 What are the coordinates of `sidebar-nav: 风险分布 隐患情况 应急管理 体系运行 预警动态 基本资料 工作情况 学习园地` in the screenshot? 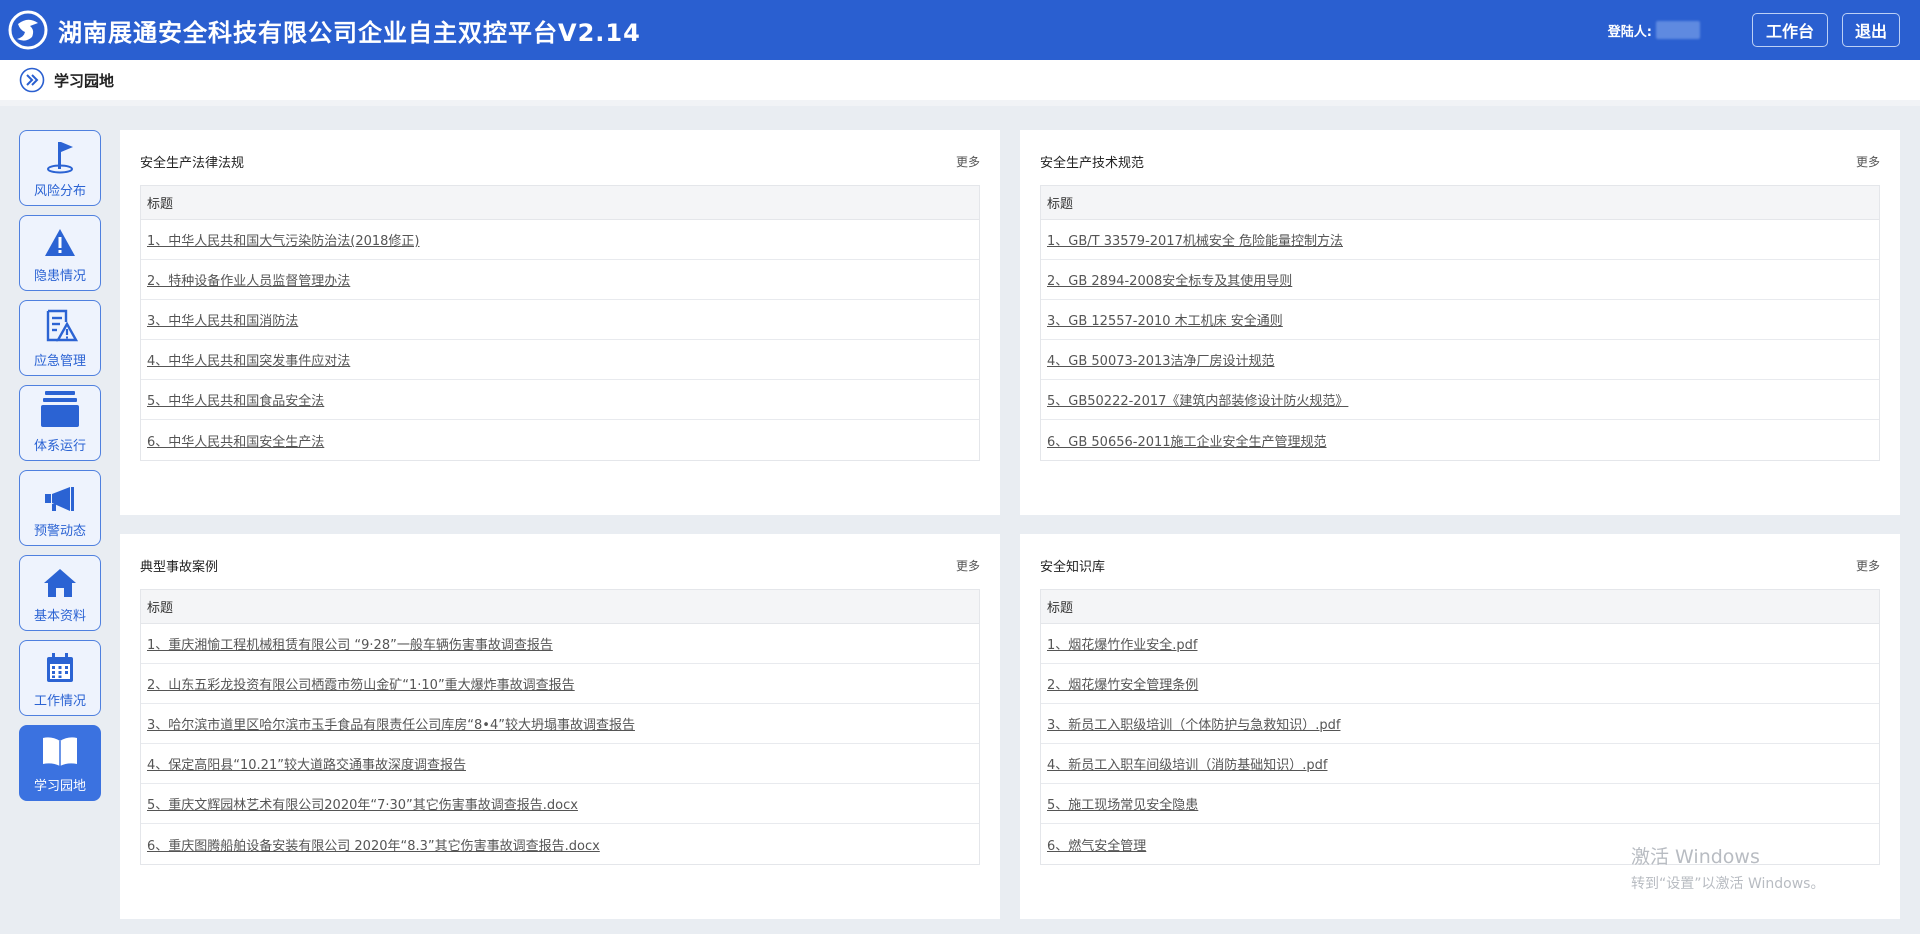 It's located at (60, 470).